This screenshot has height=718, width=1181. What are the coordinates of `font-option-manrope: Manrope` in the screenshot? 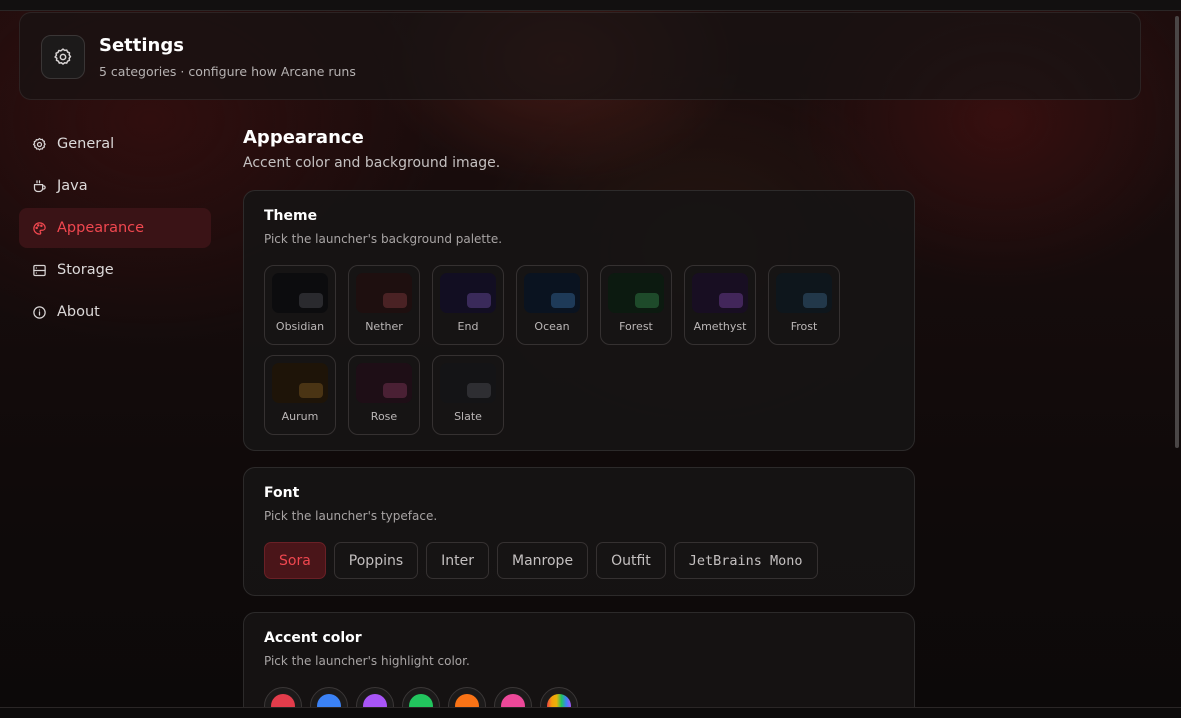 It's located at (543, 560).